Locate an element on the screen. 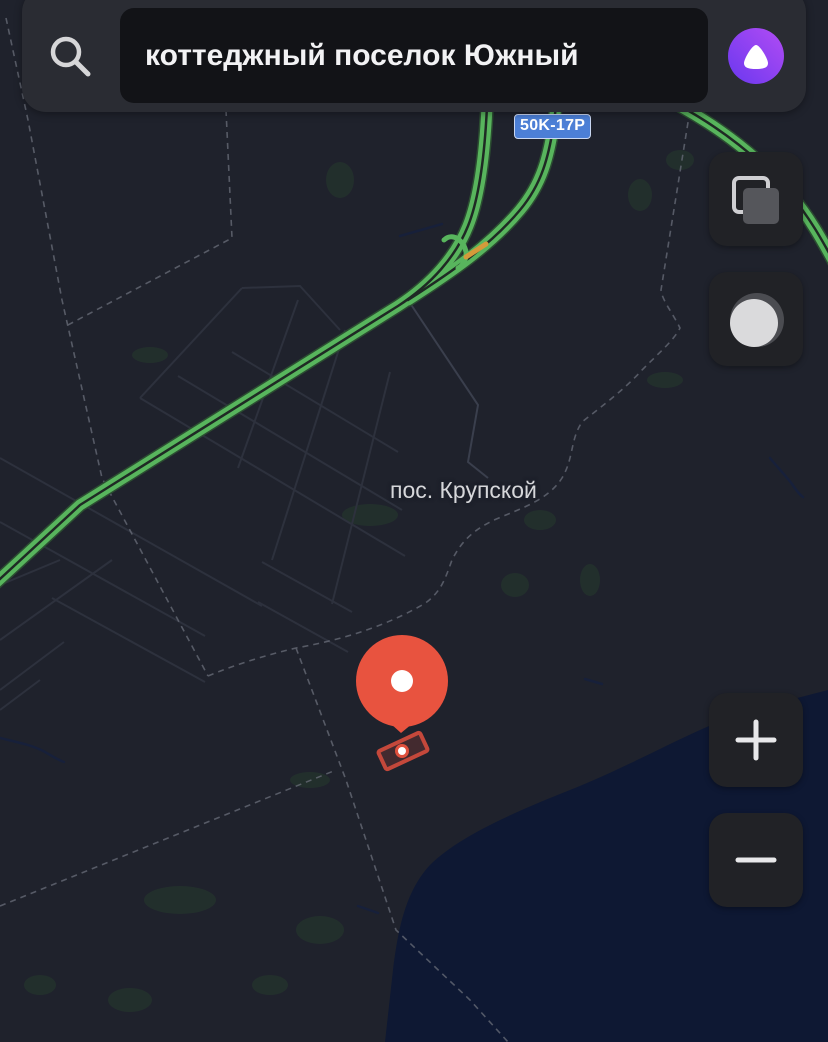 The width and height of the screenshot is (828, 1042). search-panel: коттеджный поселок Южный is located at coordinates (414, 56).